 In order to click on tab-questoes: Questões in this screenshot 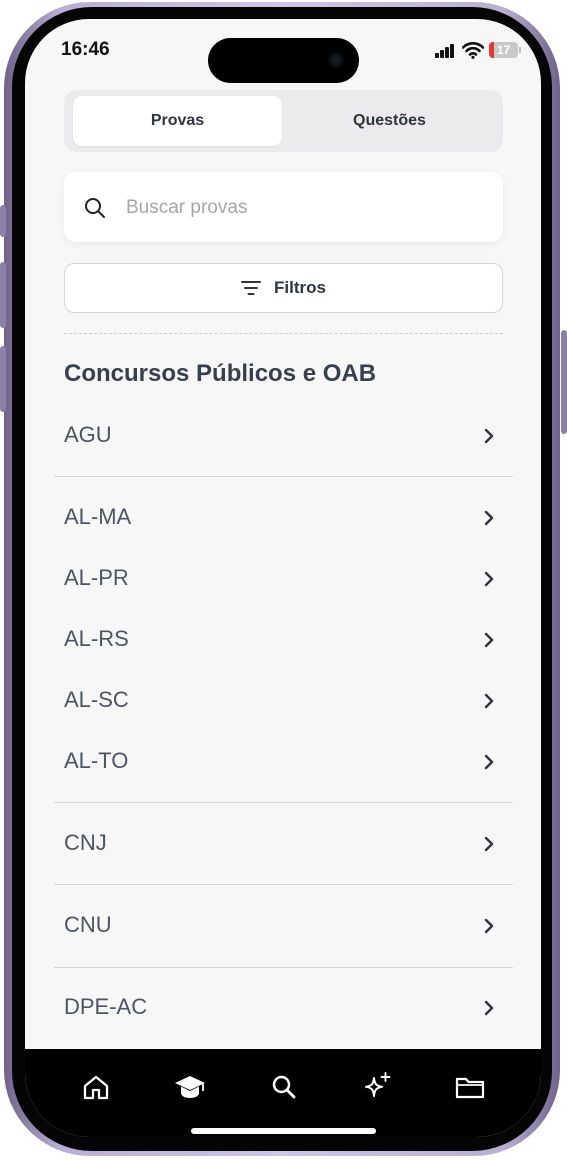, I will do `click(389, 121)`.